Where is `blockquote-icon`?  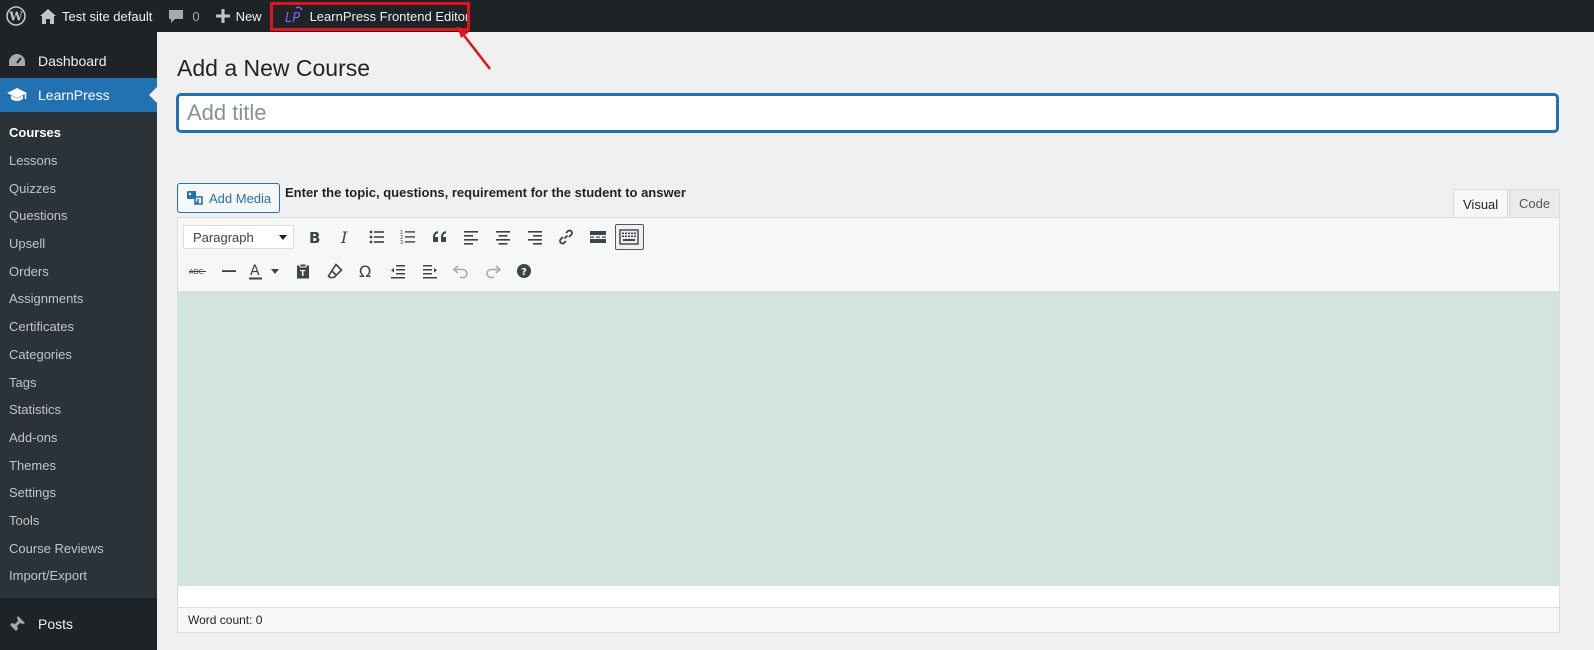 blockquote-icon is located at coordinates (439, 237).